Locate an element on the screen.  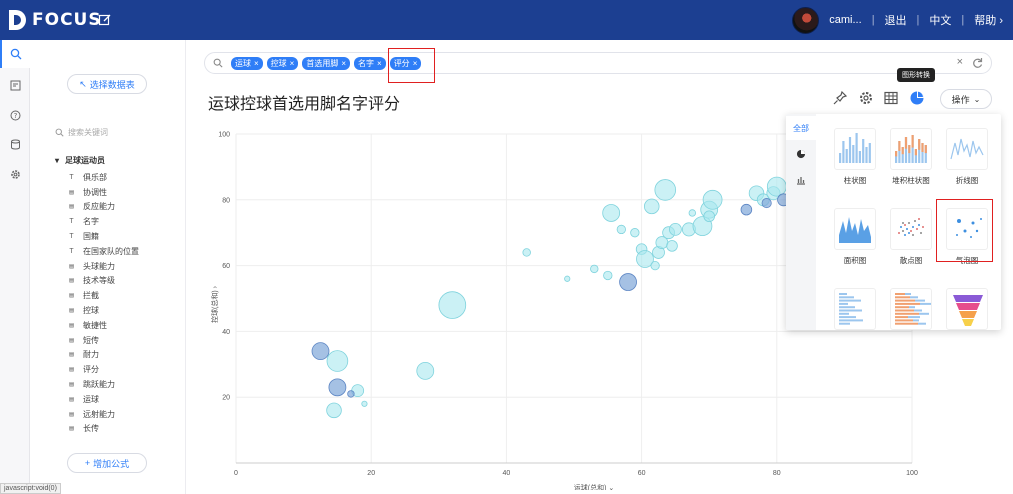
search-chip: 运球 × is located at coordinates (247, 63).